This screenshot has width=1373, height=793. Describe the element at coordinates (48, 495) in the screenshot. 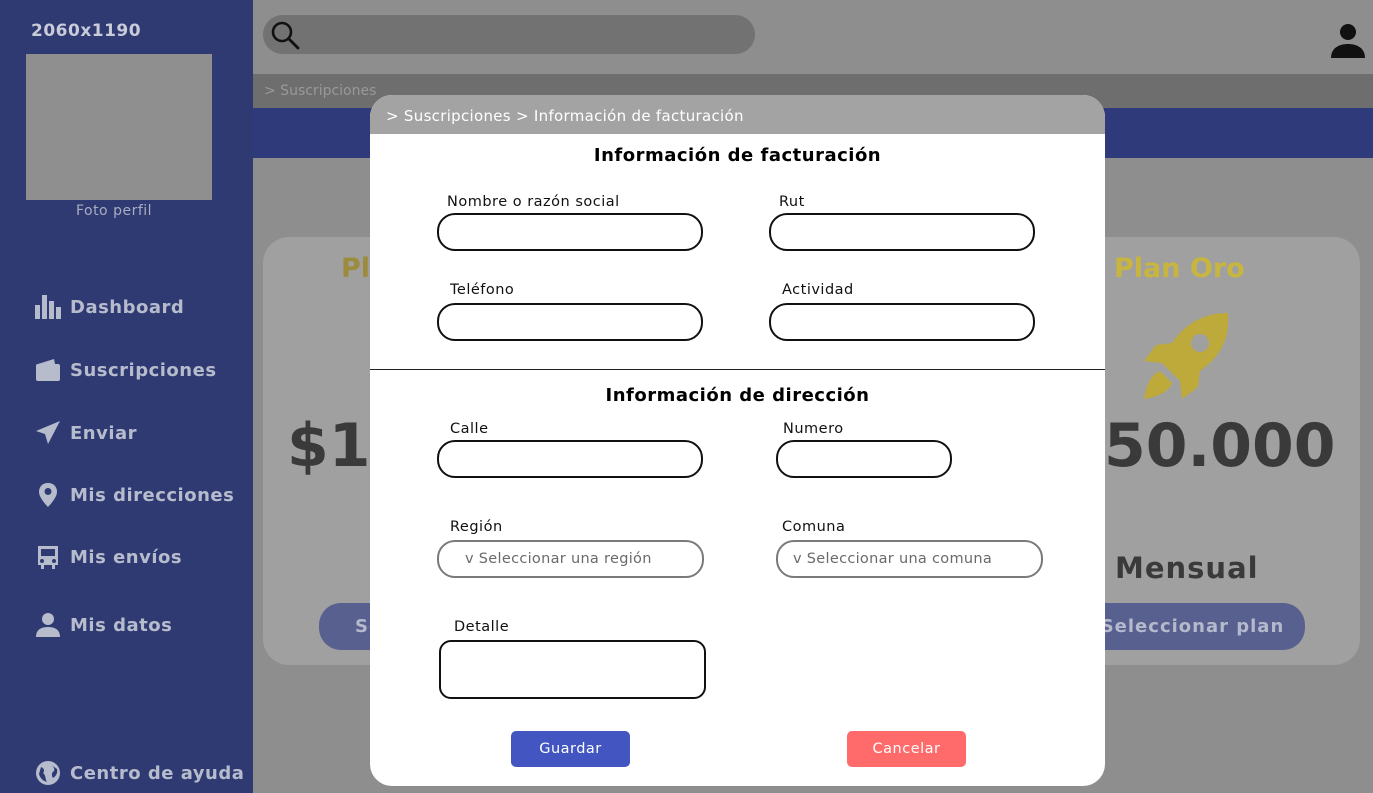

I see `map-pin-icon` at that location.